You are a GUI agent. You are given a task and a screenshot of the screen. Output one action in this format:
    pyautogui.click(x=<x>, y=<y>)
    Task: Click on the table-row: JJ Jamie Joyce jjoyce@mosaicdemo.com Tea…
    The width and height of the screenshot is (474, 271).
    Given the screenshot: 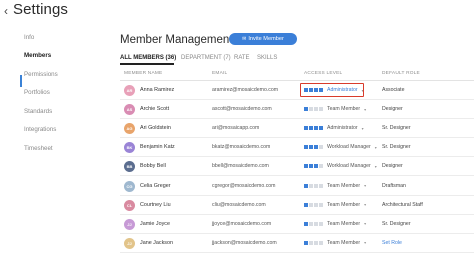 What is the action you would take?
    pyautogui.click(x=297, y=224)
    